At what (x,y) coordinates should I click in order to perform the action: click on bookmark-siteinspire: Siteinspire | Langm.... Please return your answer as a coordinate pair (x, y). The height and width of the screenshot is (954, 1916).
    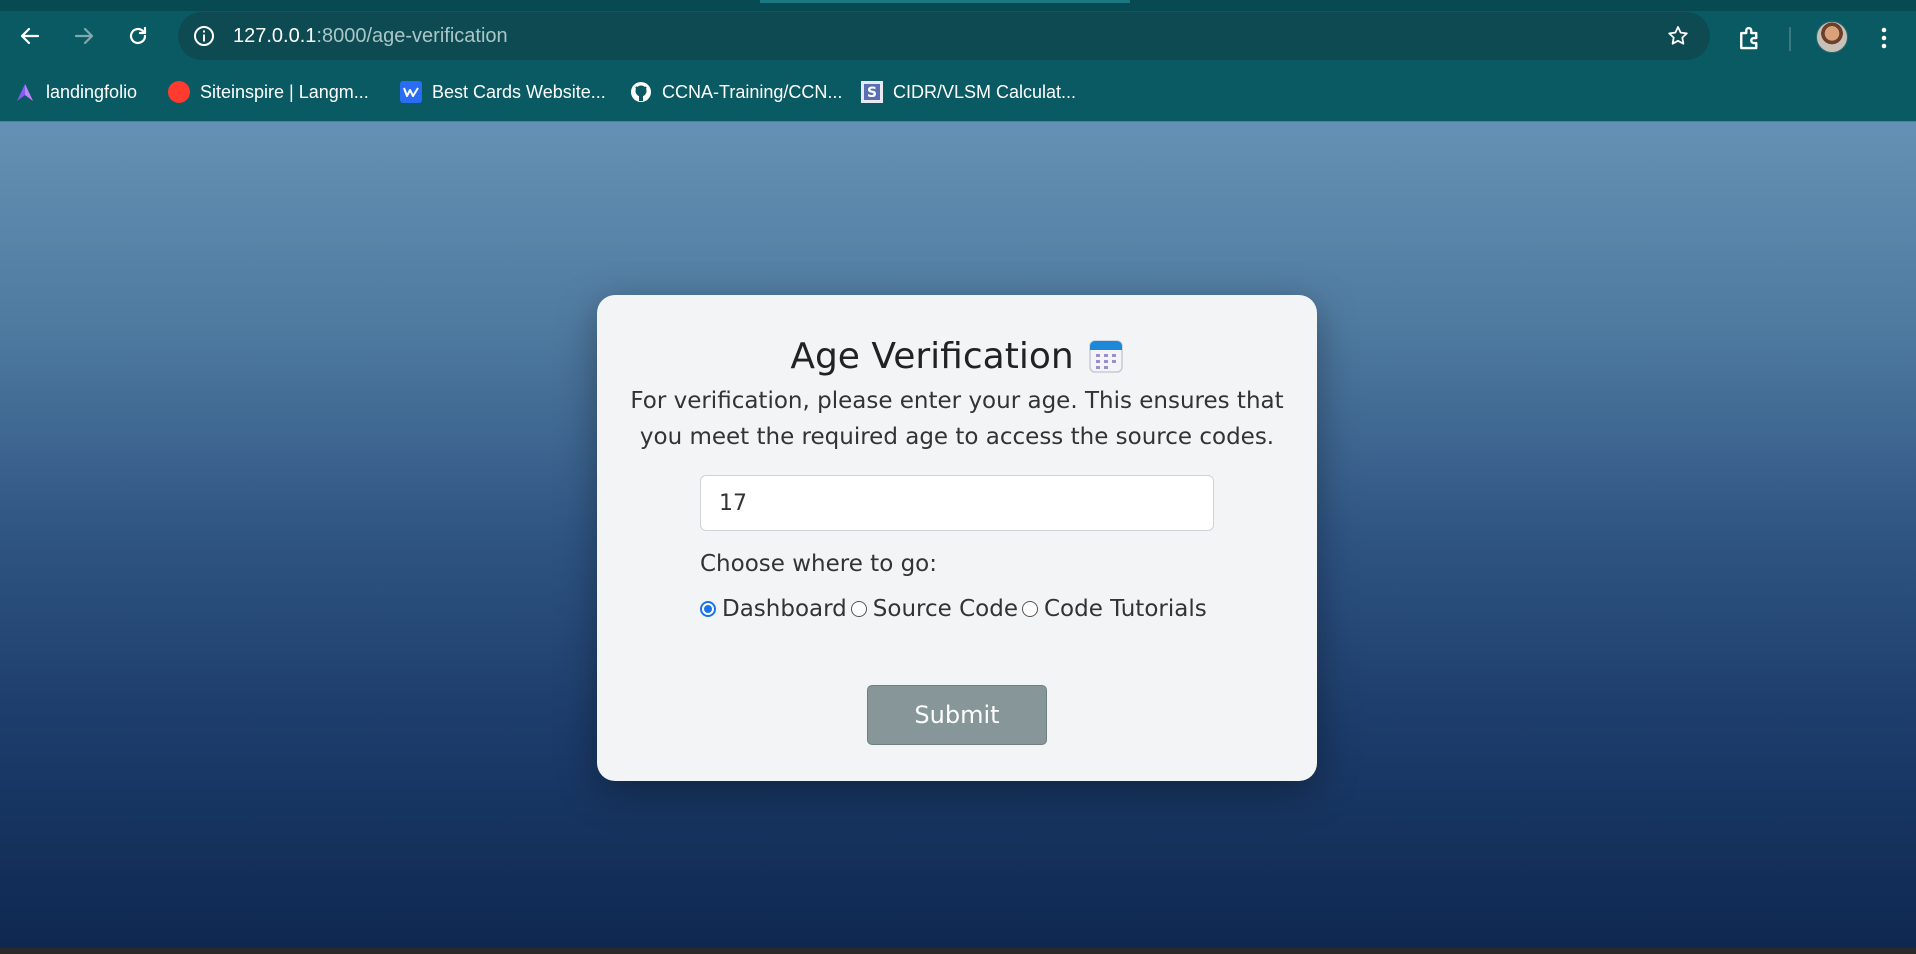
    Looking at the image, I should click on (268, 92).